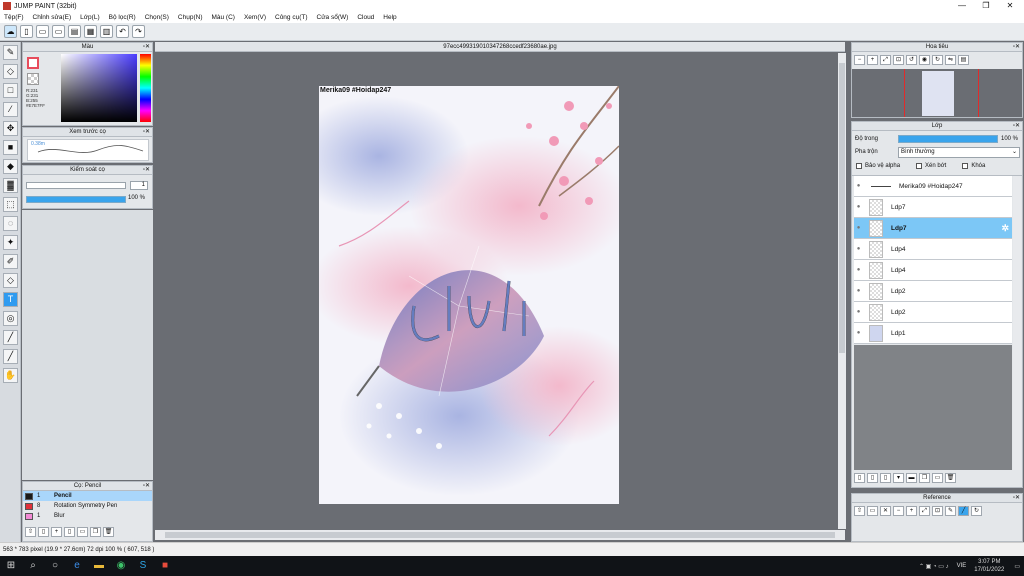  I want to click on maximize-button: ❐, so click(986, 6).